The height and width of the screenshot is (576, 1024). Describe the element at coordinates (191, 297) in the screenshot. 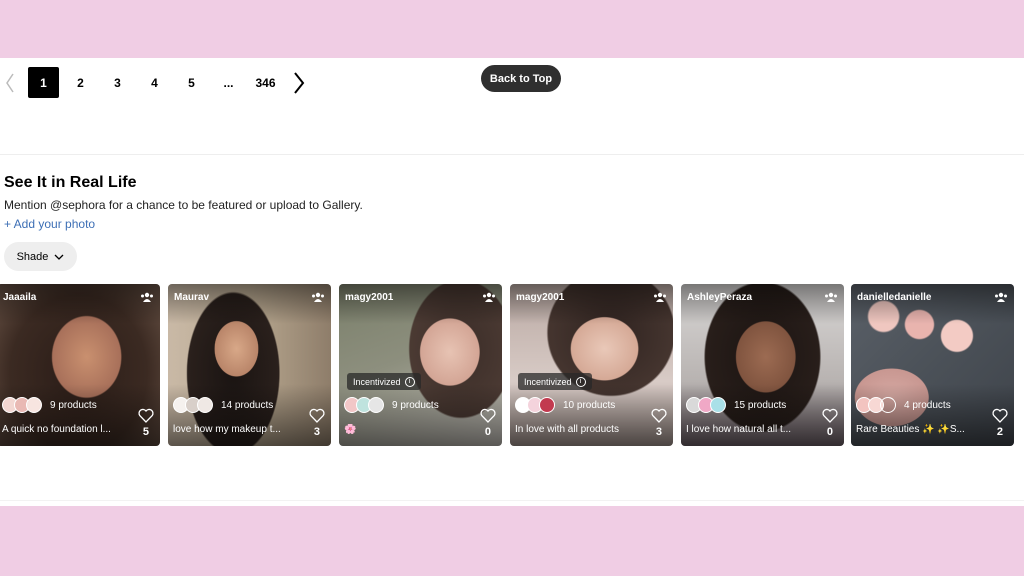

I see `username: Maurav` at that location.